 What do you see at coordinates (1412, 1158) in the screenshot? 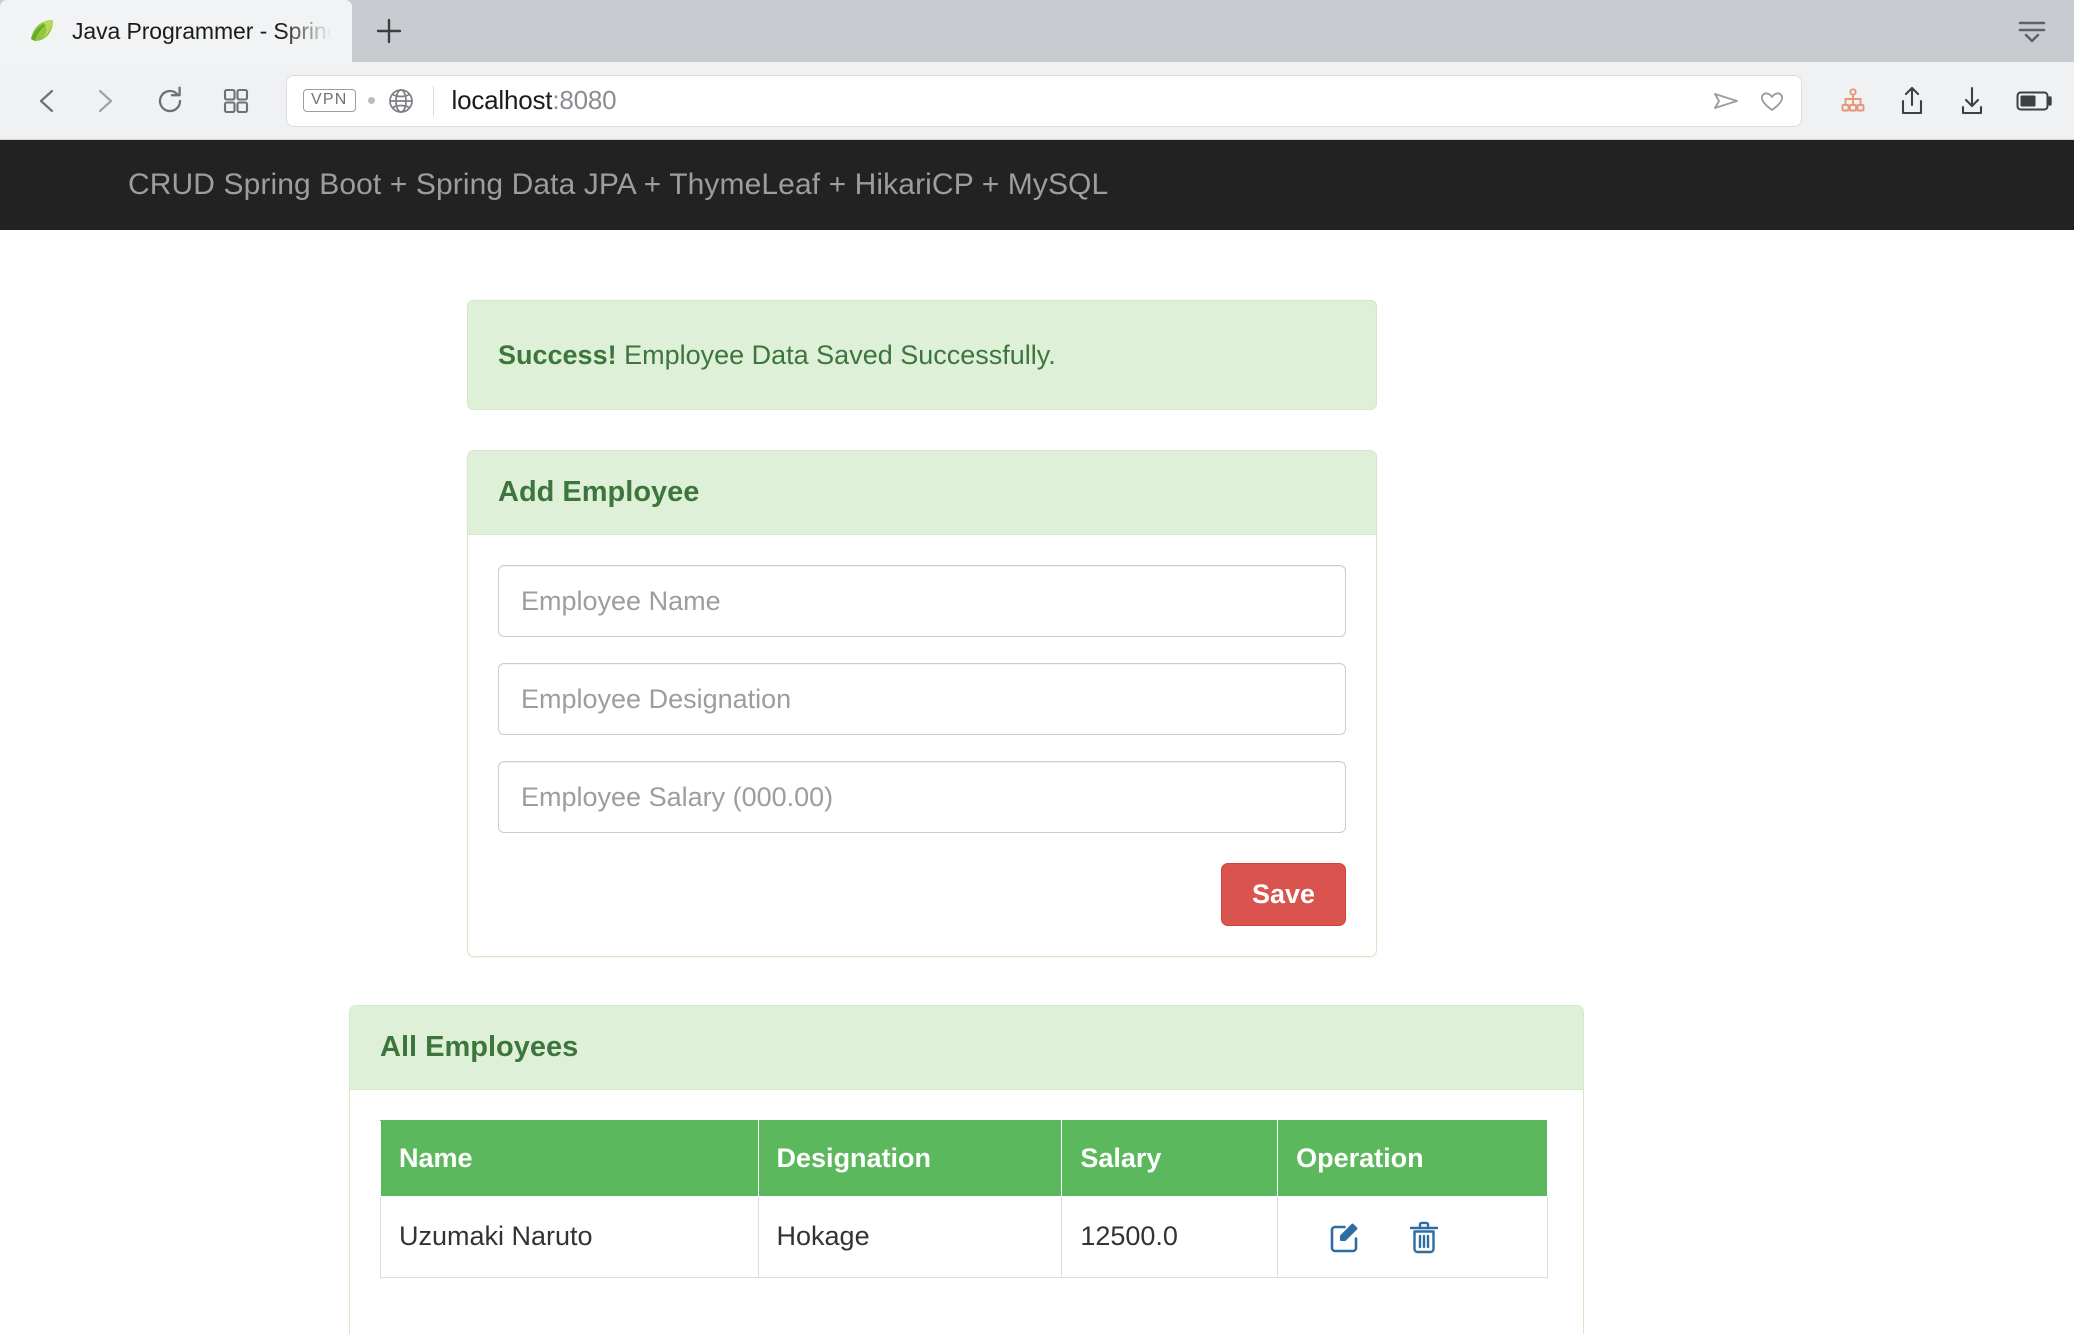
I see `column-header-operation: Operation` at bounding box center [1412, 1158].